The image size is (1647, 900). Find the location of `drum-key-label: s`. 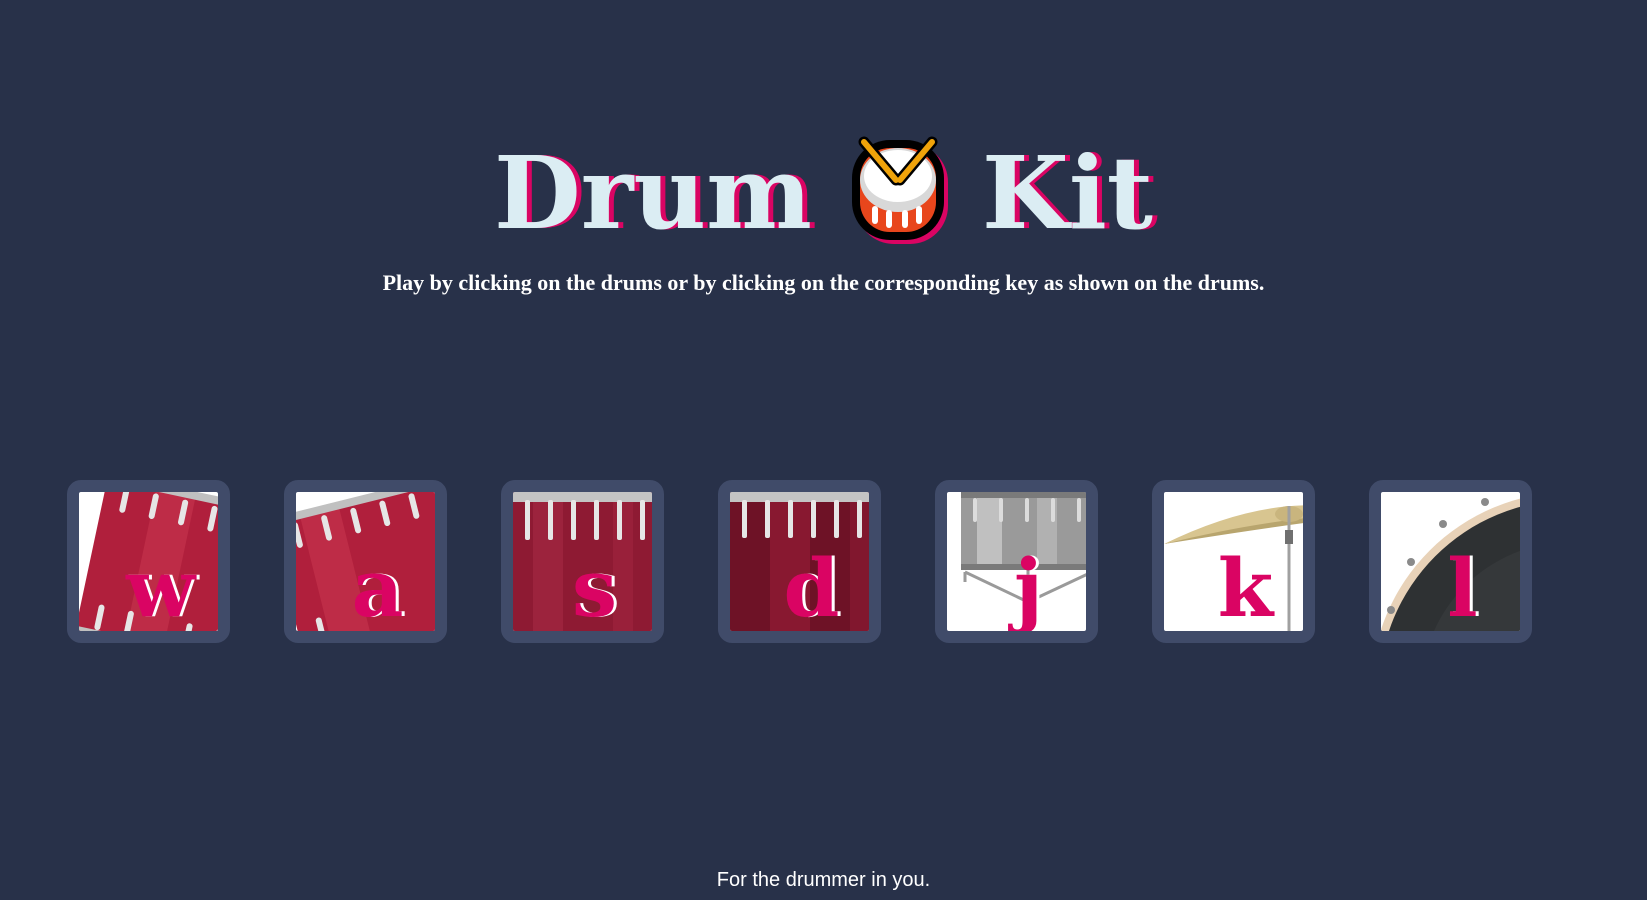

drum-key-label: s is located at coordinates (594, 588).